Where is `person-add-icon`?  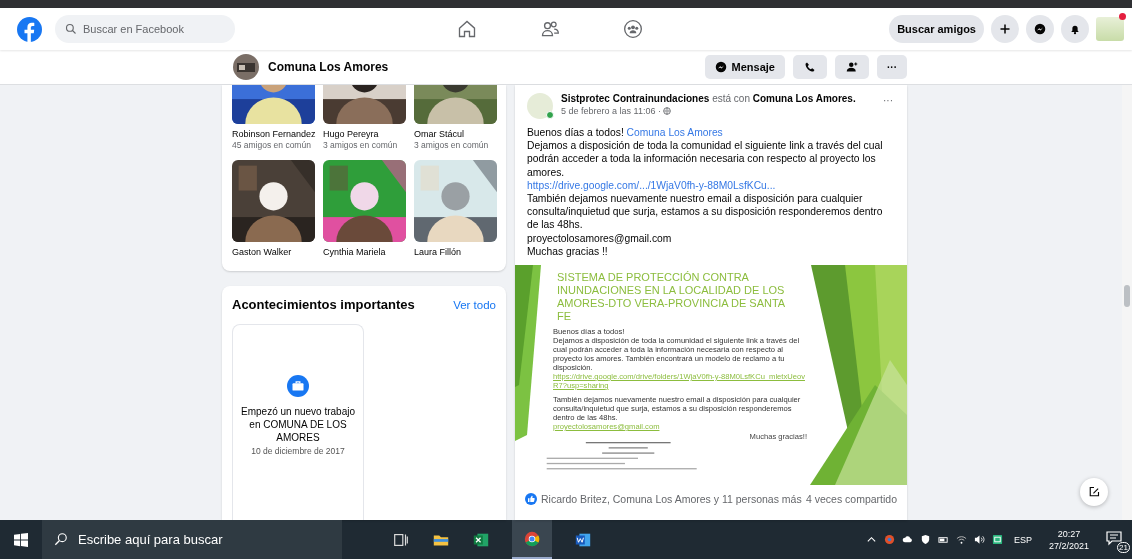
person-add-icon is located at coordinates (852, 67).